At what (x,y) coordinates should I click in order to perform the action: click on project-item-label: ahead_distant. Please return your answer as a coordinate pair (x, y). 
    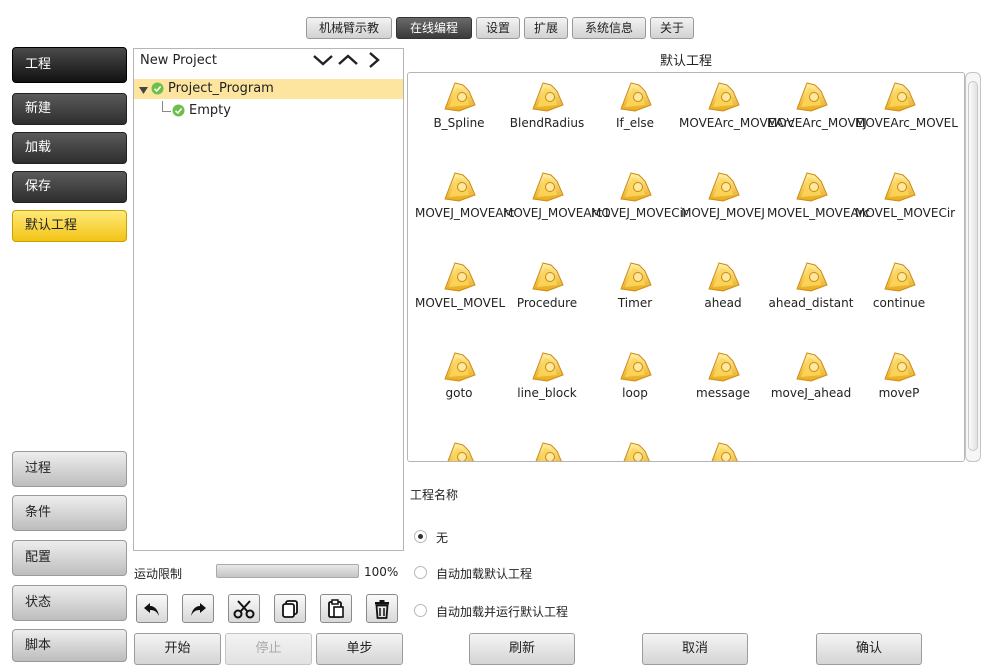
    Looking at the image, I should click on (811, 303).